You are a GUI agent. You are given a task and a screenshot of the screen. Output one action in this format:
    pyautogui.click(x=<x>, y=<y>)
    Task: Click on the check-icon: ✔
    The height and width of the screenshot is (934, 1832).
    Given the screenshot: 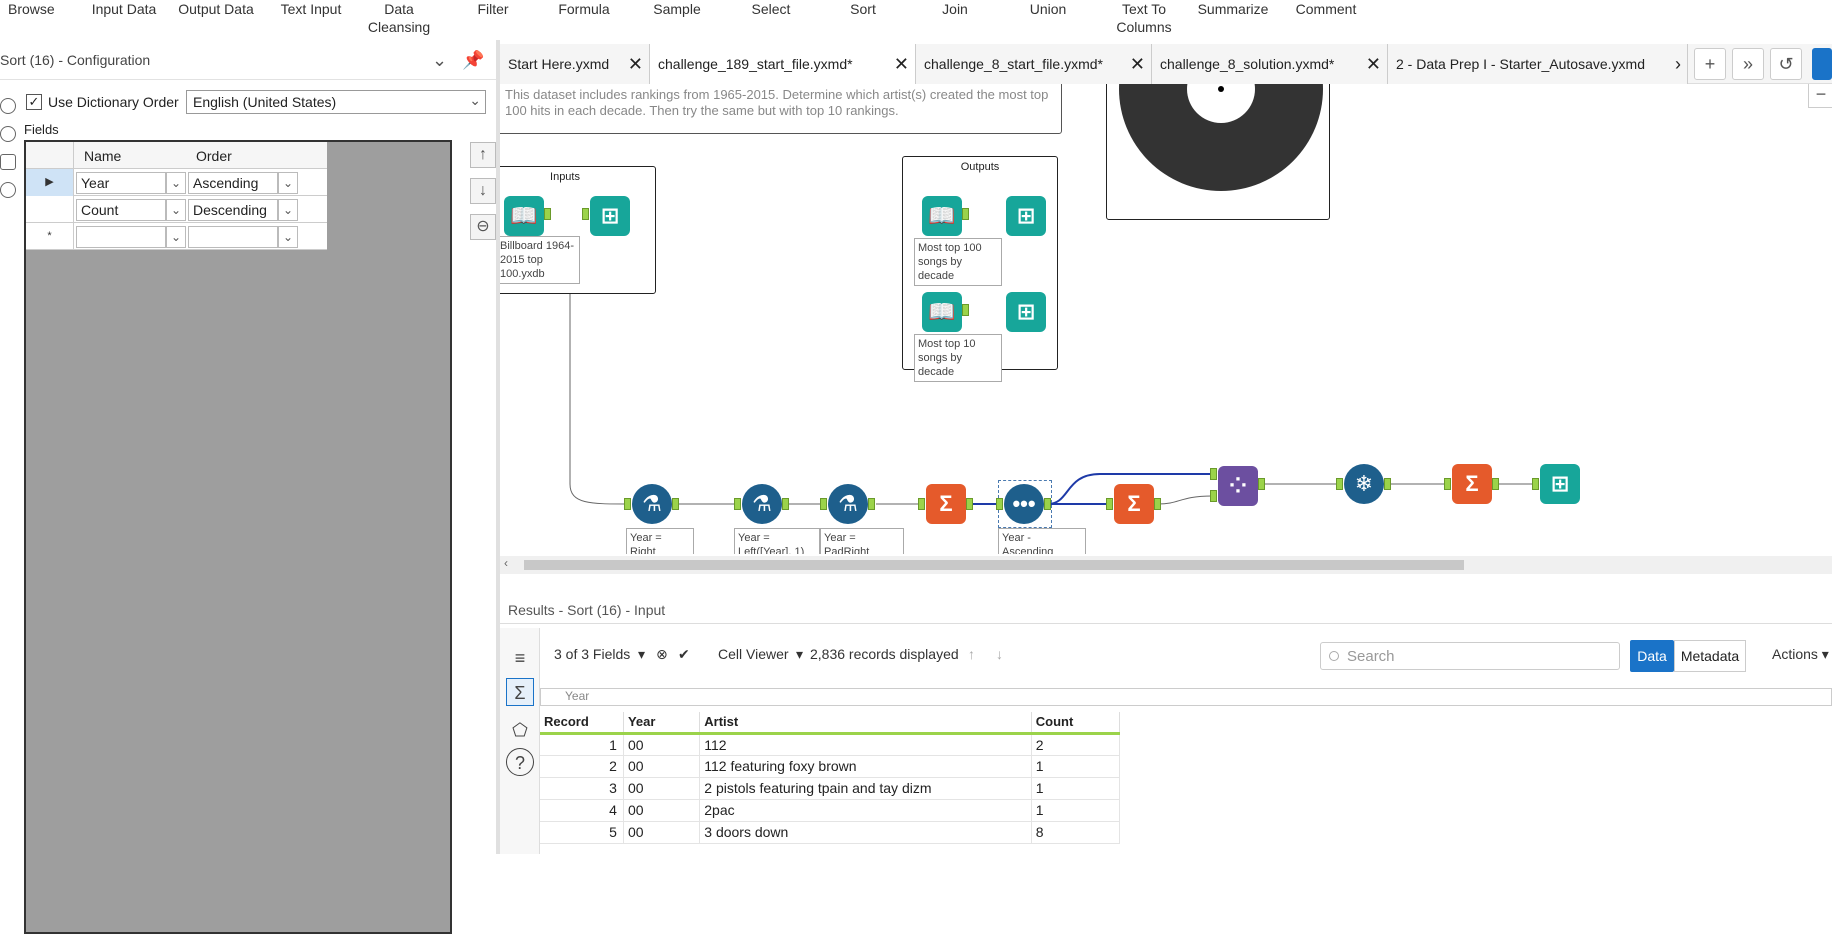 What is the action you would take?
    pyautogui.click(x=684, y=654)
    